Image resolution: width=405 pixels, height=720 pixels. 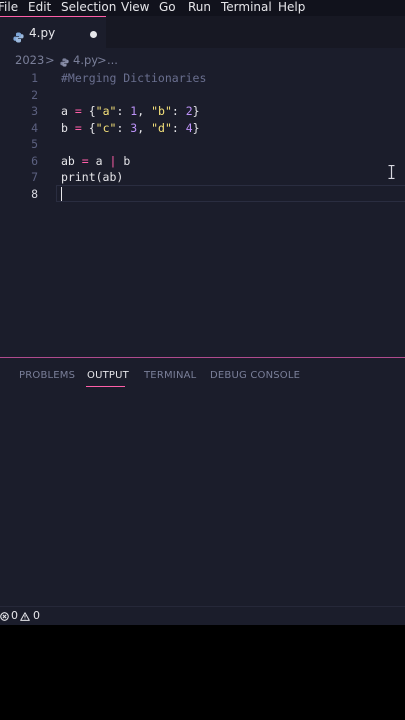 I want to click on text-caret, so click(x=61, y=194).